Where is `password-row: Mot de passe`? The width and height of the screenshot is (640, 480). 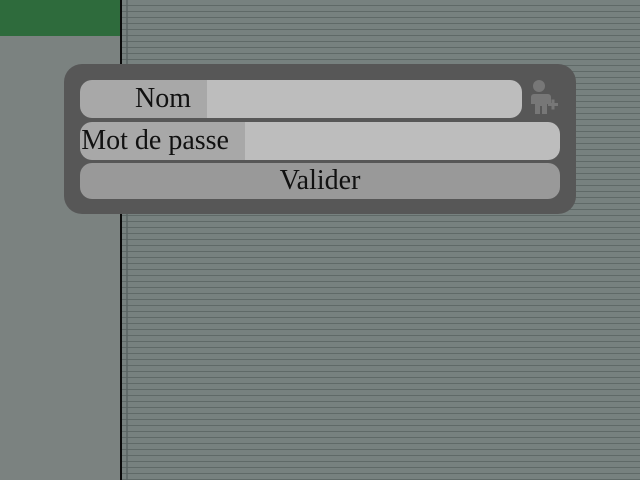 password-row: Mot de passe is located at coordinates (320, 141).